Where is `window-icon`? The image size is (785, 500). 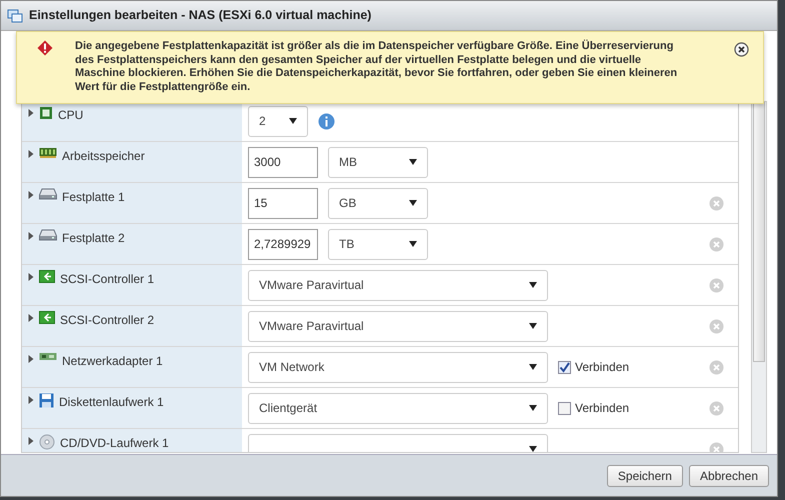 window-icon is located at coordinates (15, 15).